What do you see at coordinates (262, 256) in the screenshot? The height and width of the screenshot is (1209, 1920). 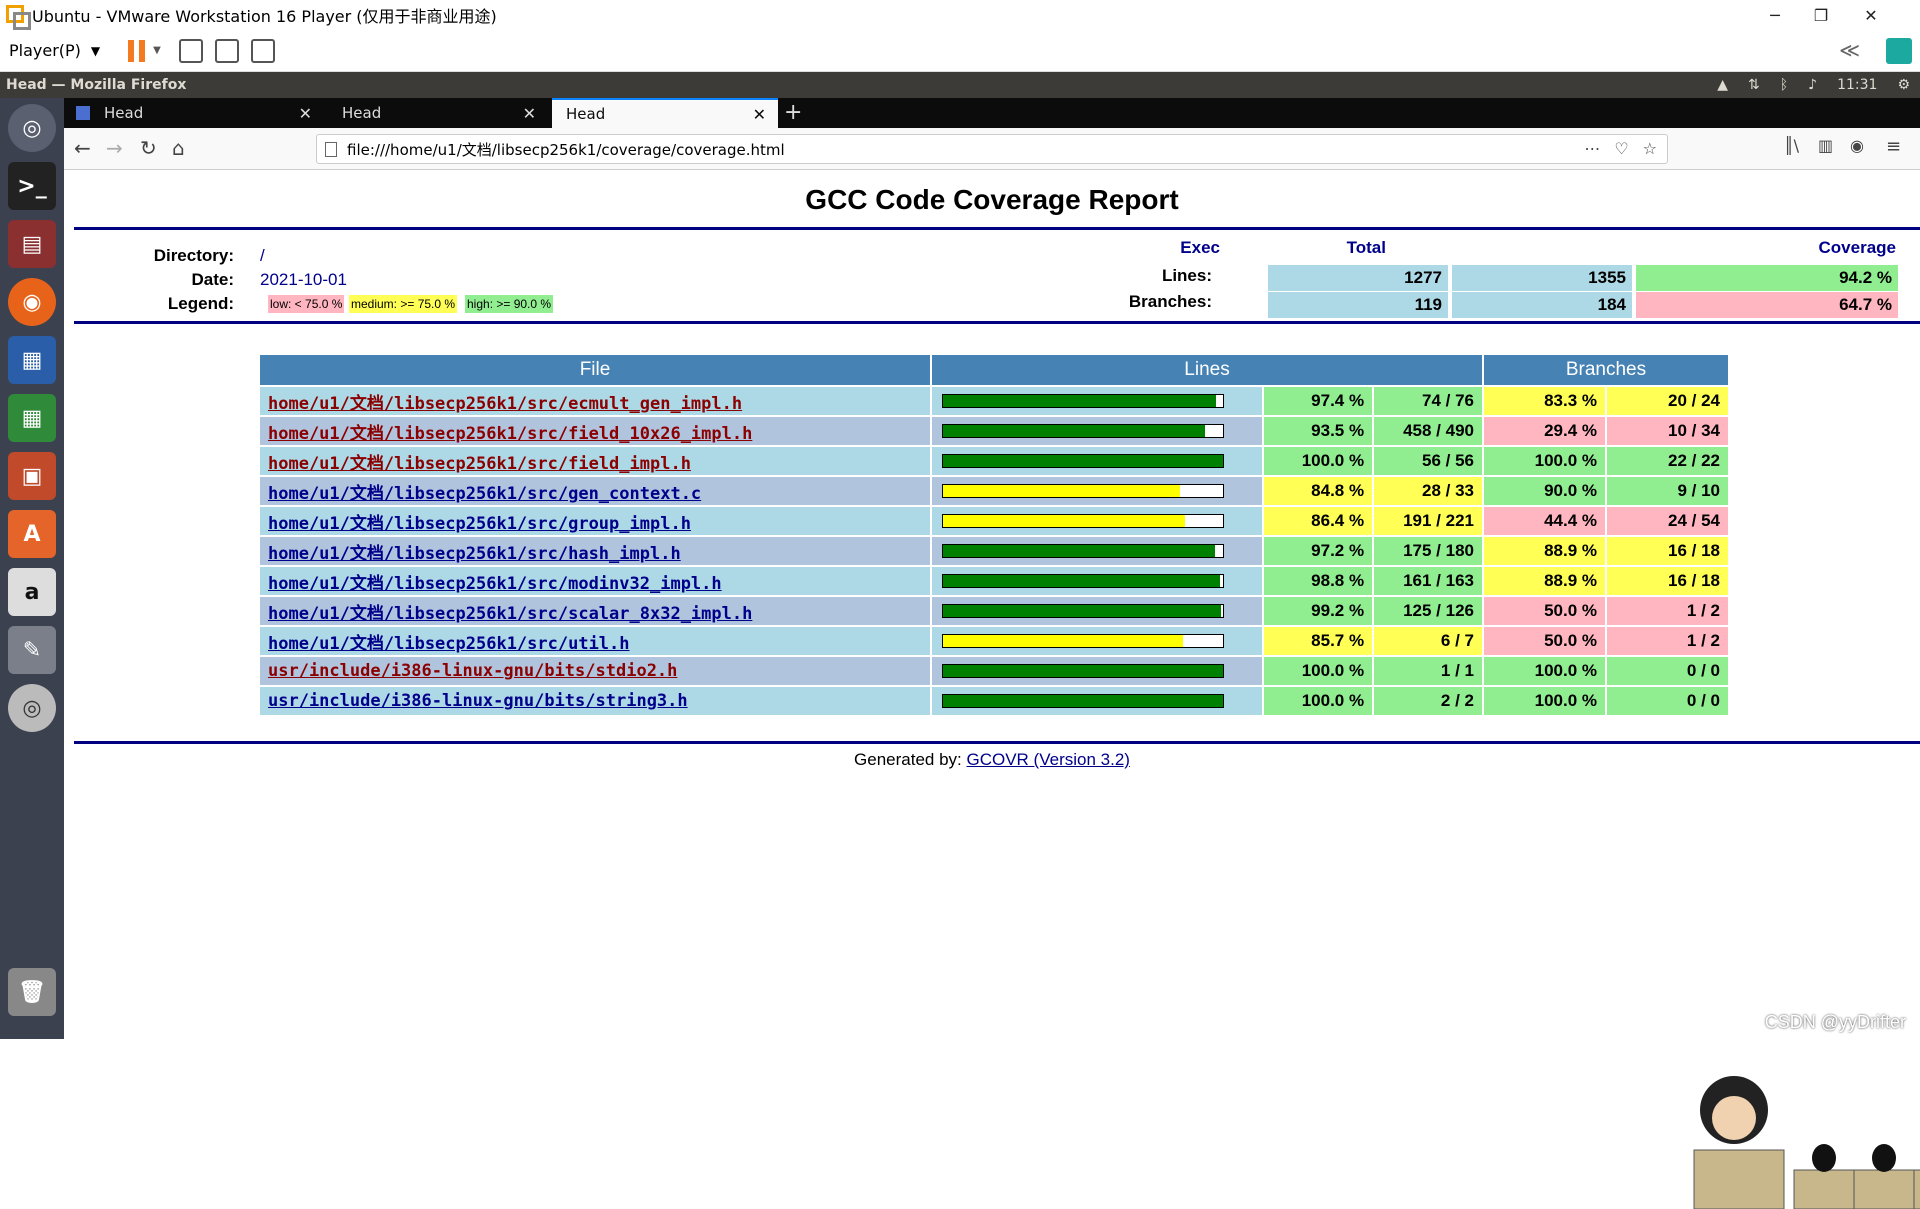 I see `directory-value: /` at bounding box center [262, 256].